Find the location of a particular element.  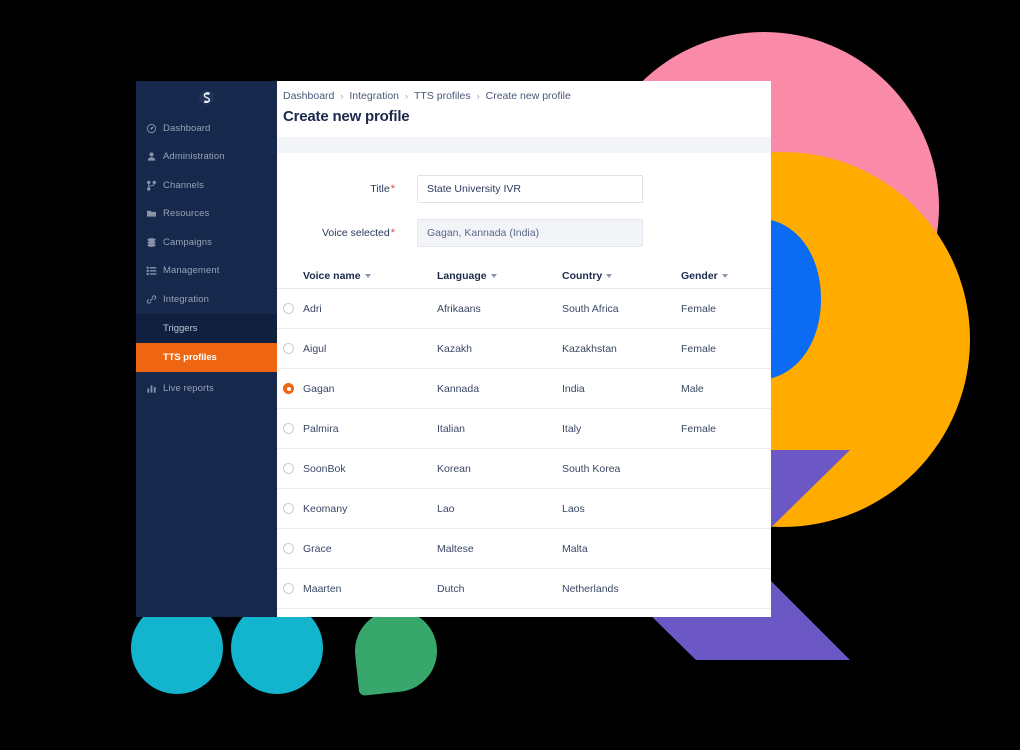

table-row: Maarten Dutch Netherlands is located at coordinates (524, 589).